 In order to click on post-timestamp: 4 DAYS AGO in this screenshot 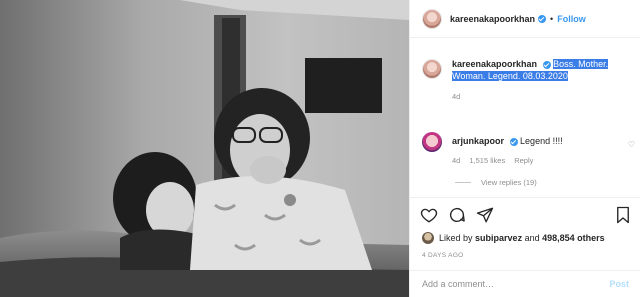, I will do `click(443, 255)`.